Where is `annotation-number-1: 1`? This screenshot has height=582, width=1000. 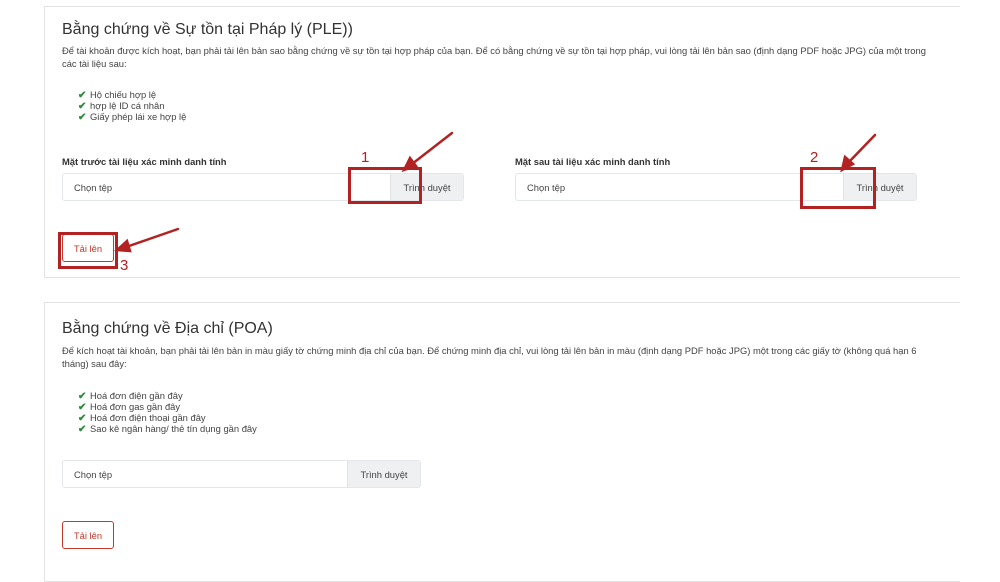
annotation-number-1: 1 is located at coordinates (365, 157).